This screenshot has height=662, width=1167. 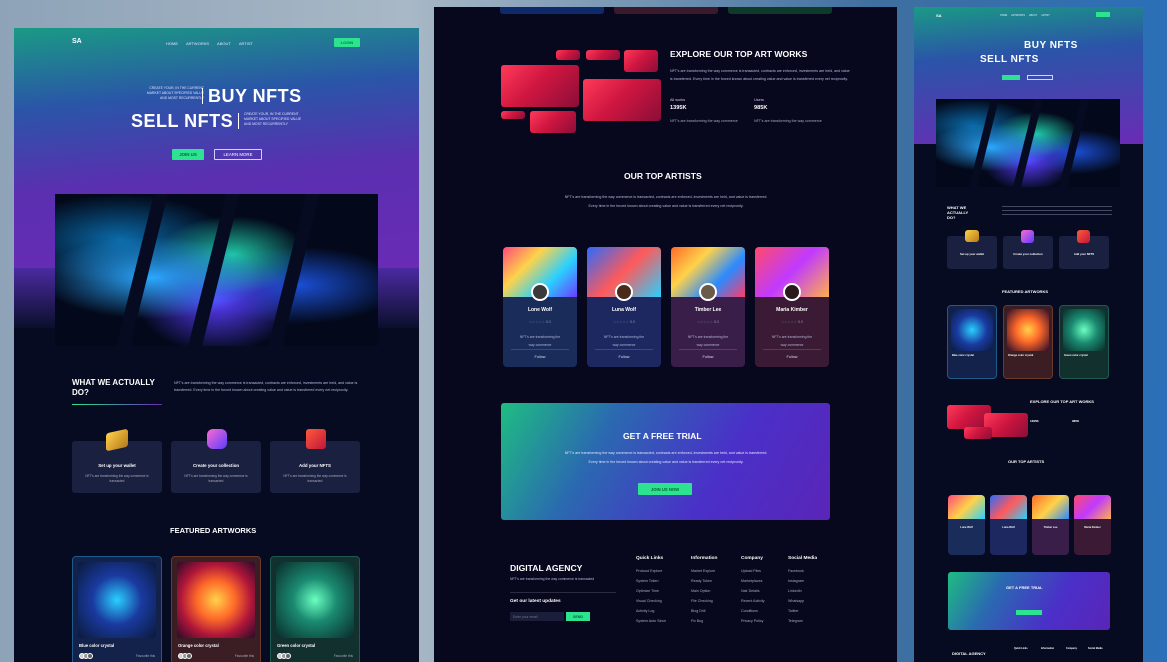 What do you see at coordinates (708, 322) in the screenshot?
I see `artist-rating: ☆☆☆☆☆ 5.0` at bounding box center [708, 322].